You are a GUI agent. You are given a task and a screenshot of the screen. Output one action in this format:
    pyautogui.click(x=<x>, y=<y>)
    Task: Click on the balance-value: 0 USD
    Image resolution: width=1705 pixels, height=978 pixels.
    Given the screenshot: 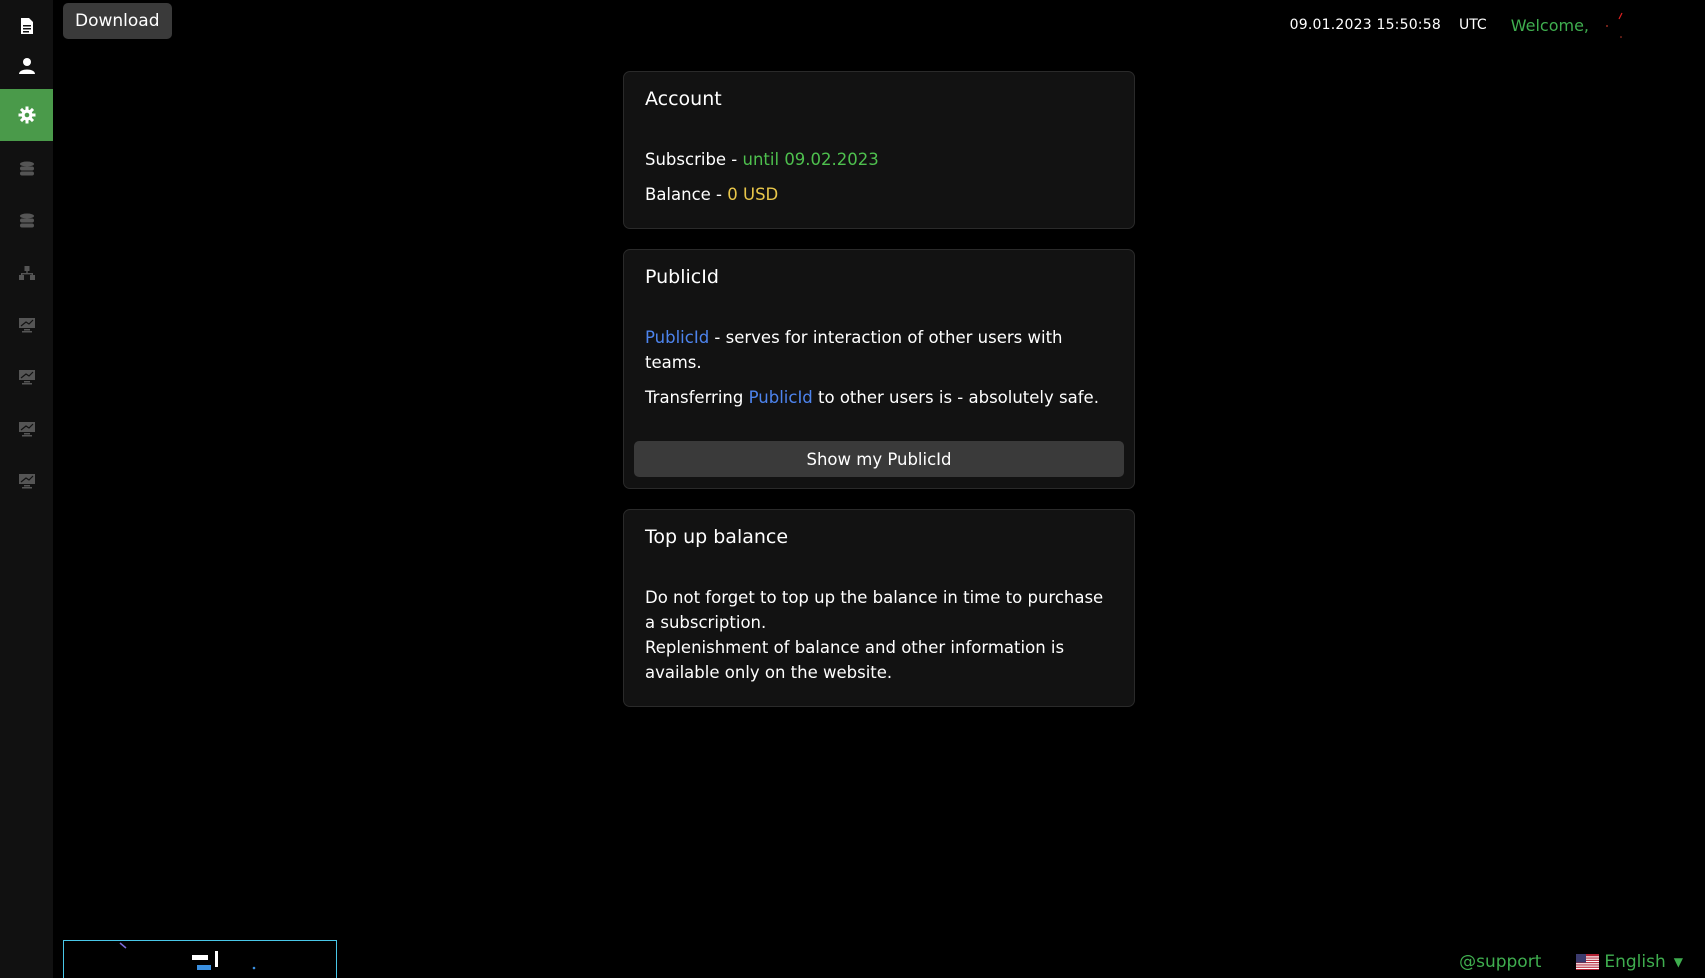 What is the action you would take?
    pyautogui.click(x=753, y=194)
    